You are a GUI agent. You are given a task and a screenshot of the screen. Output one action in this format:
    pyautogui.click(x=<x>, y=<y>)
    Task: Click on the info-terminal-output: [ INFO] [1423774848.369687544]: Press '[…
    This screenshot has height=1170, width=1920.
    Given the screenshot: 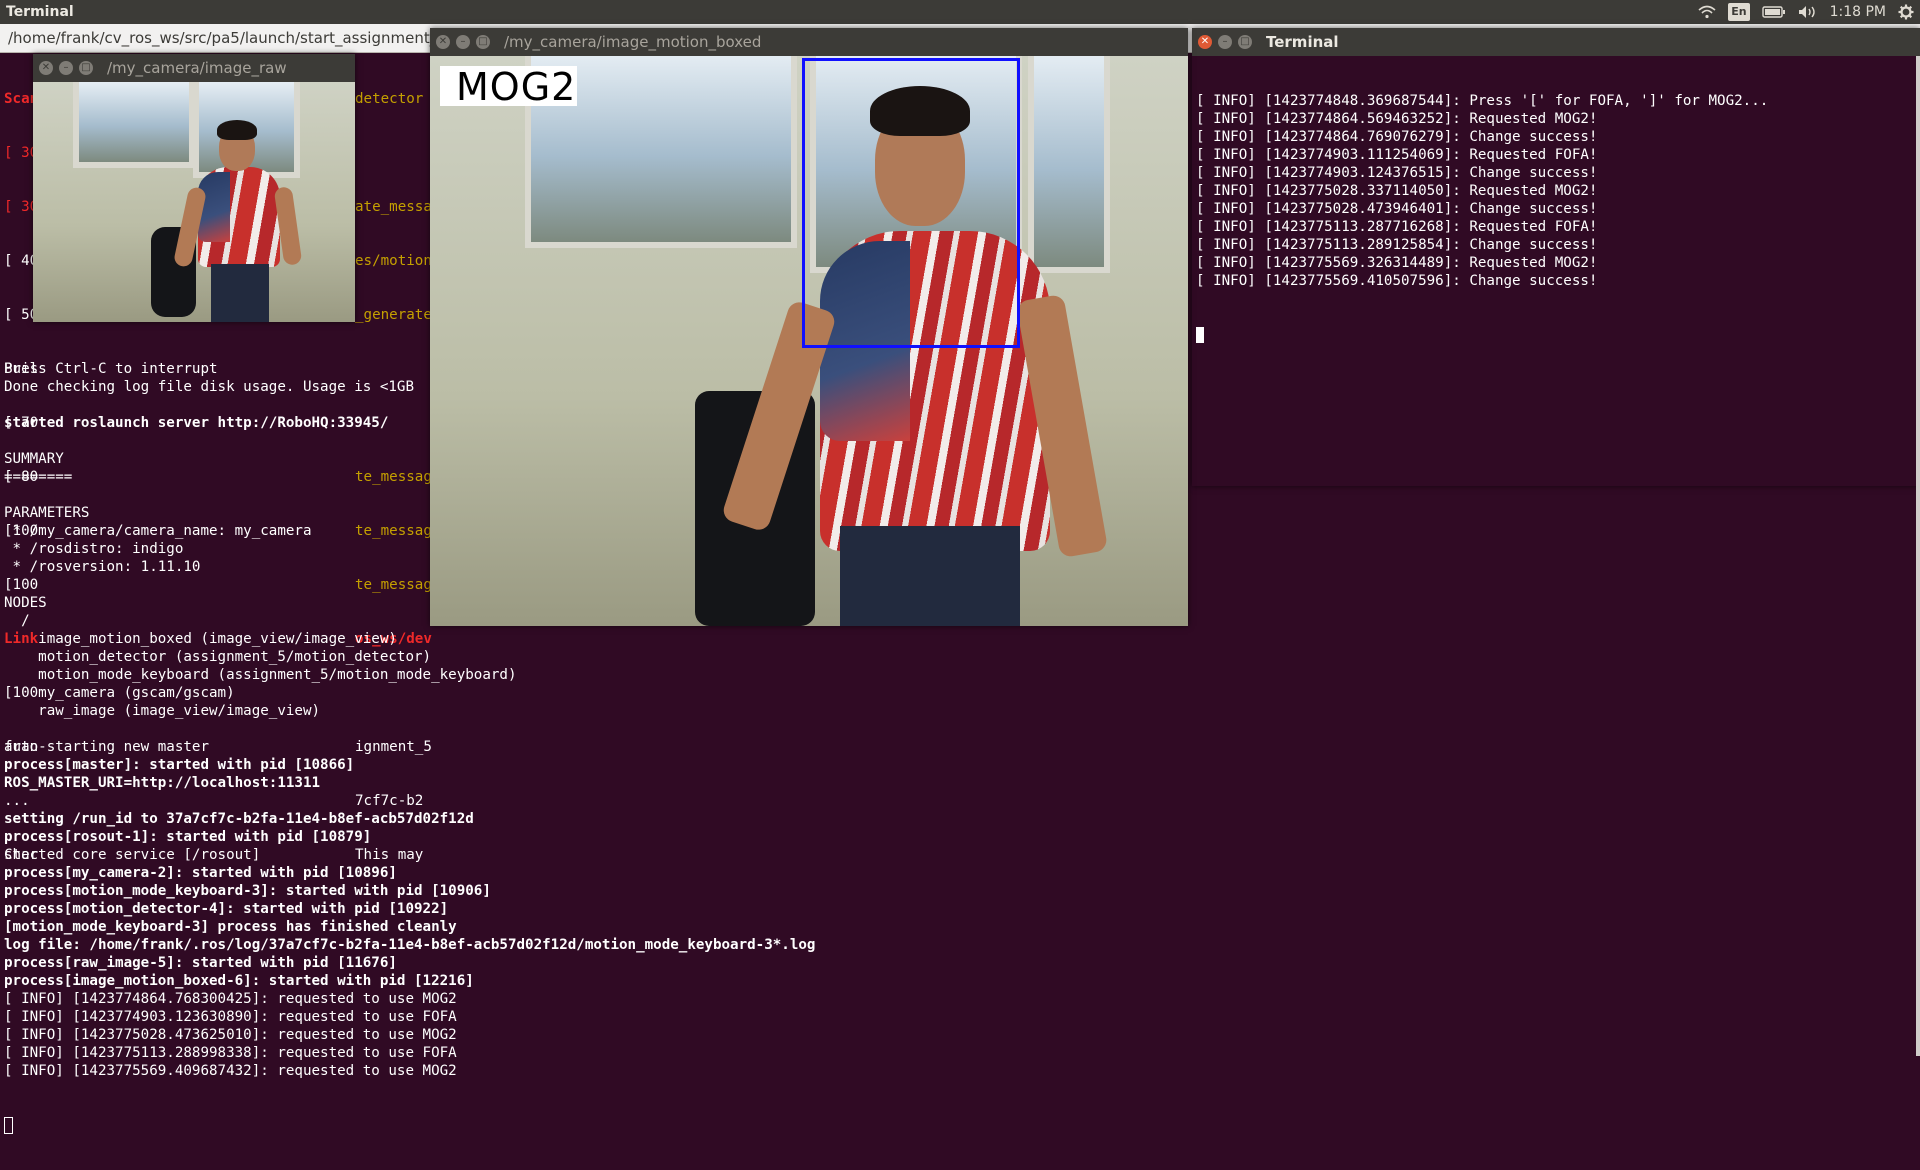 What is the action you would take?
    pyautogui.click(x=1482, y=218)
    